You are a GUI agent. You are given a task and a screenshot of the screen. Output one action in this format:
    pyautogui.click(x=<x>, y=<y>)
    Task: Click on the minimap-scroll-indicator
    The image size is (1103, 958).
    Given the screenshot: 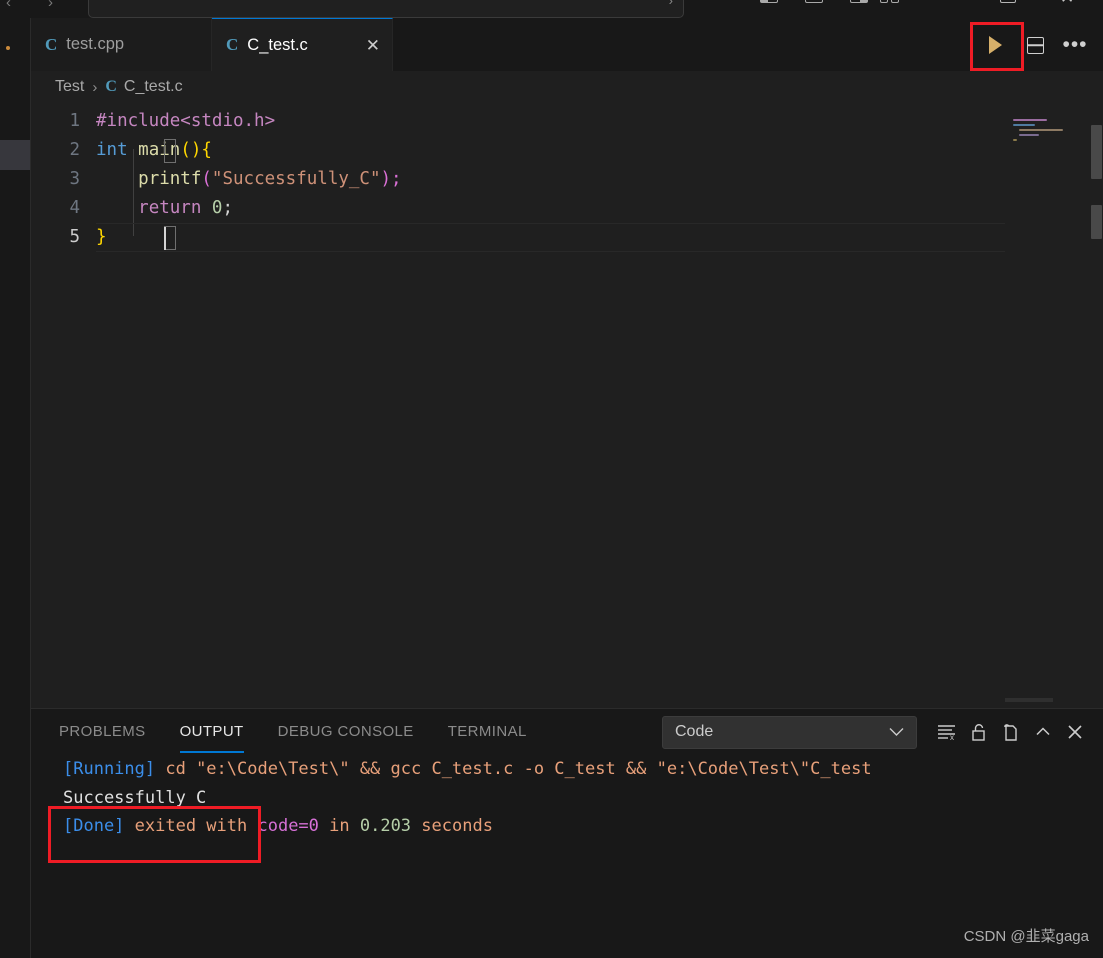 What is the action you would take?
    pyautogui.click(x=1029, y=700)
    